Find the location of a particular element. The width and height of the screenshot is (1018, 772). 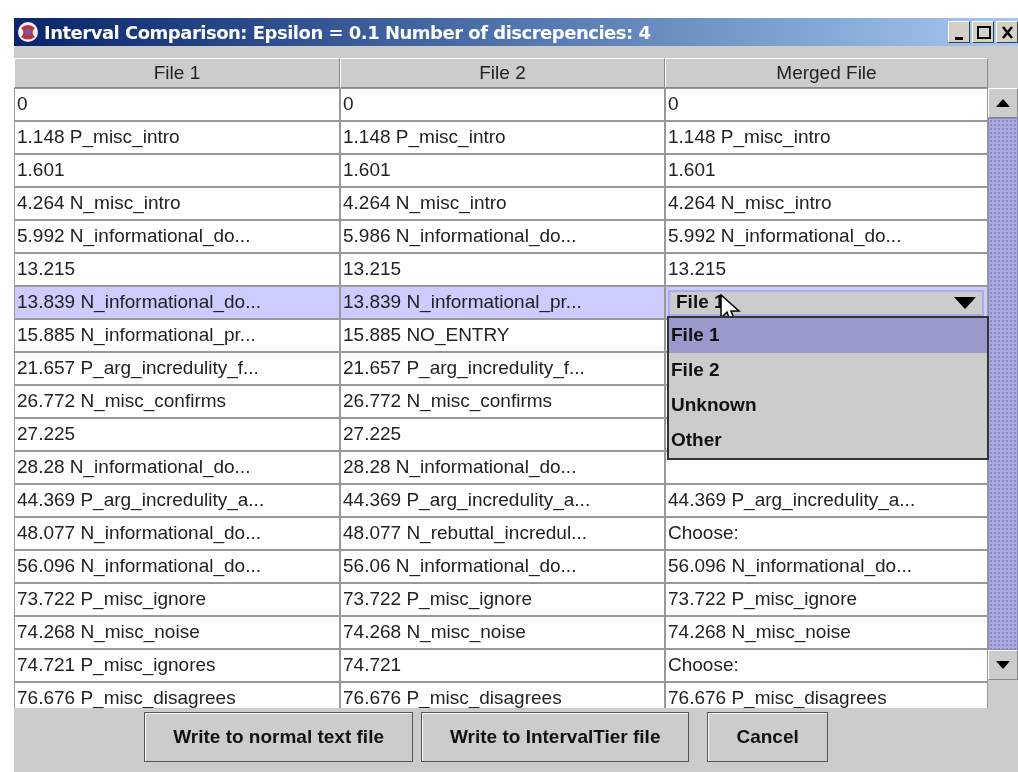

app-icon is located at coordinates (28, 32).